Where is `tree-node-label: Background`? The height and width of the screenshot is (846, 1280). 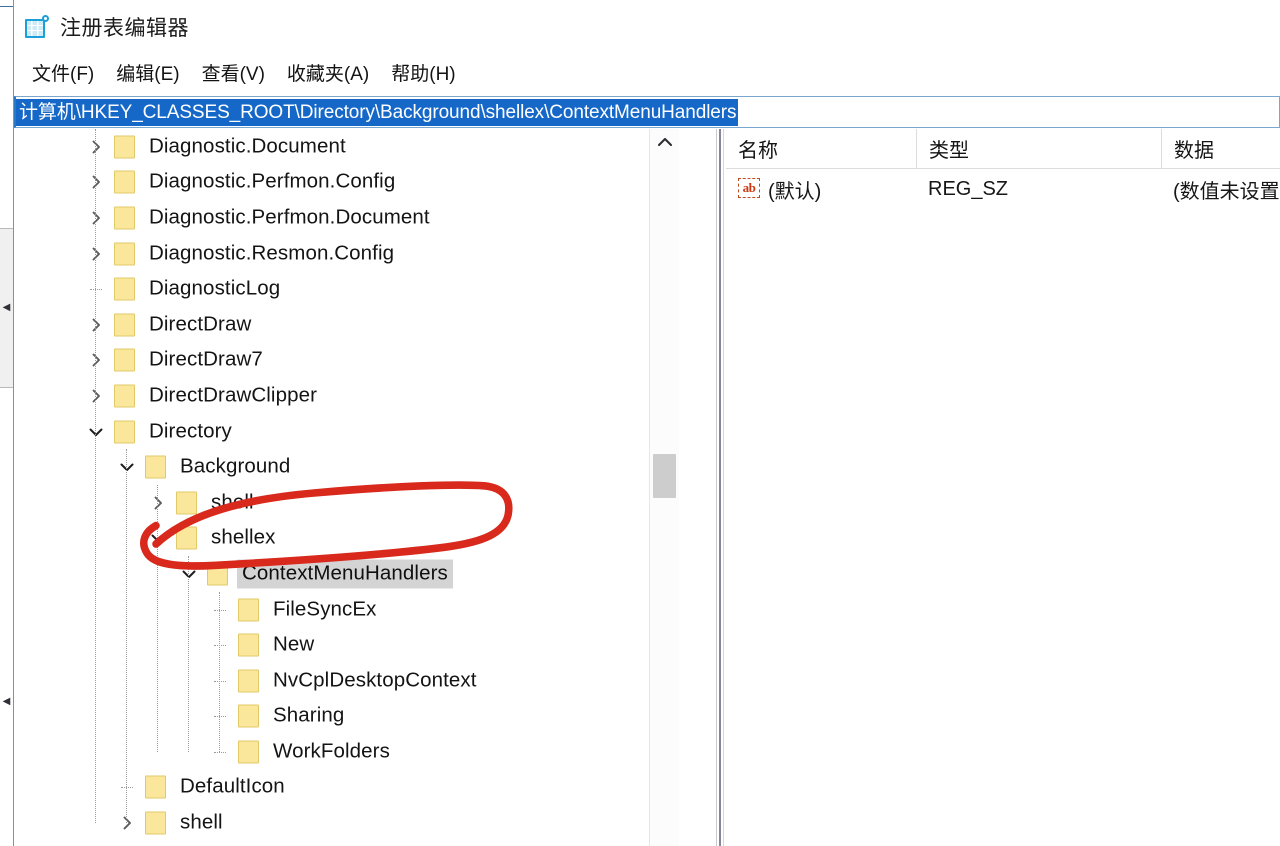
tree-node-label: Background is located at coordinates (235, 467).